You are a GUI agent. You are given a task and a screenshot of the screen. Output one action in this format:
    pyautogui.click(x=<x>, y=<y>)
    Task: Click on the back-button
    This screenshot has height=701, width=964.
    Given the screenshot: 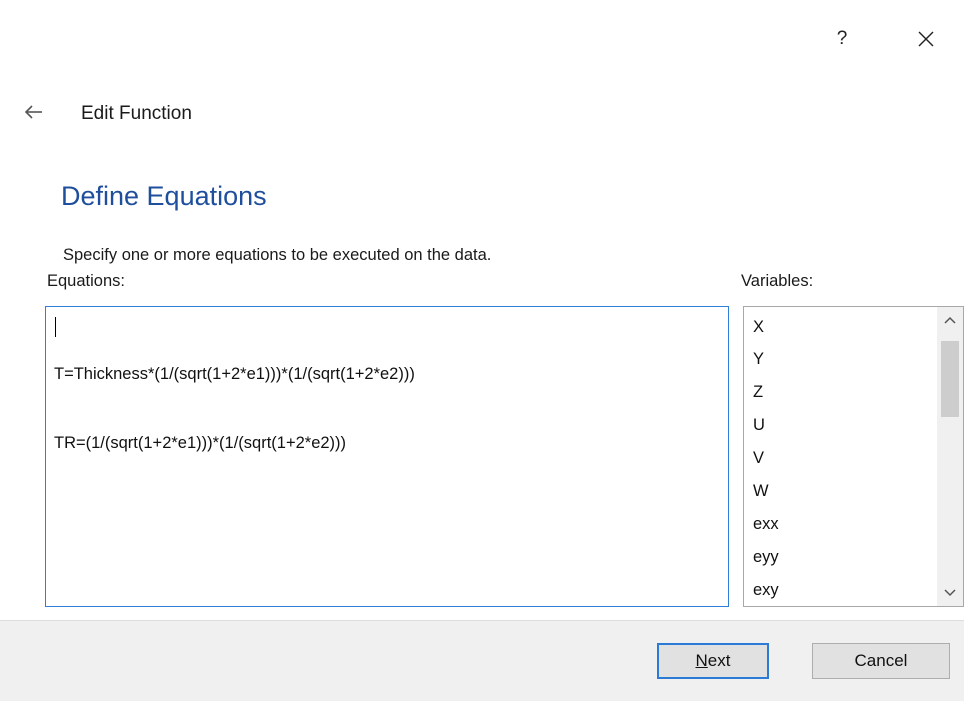 What is the action you would take?
    pyautogui.click(x=34, y=112)
    